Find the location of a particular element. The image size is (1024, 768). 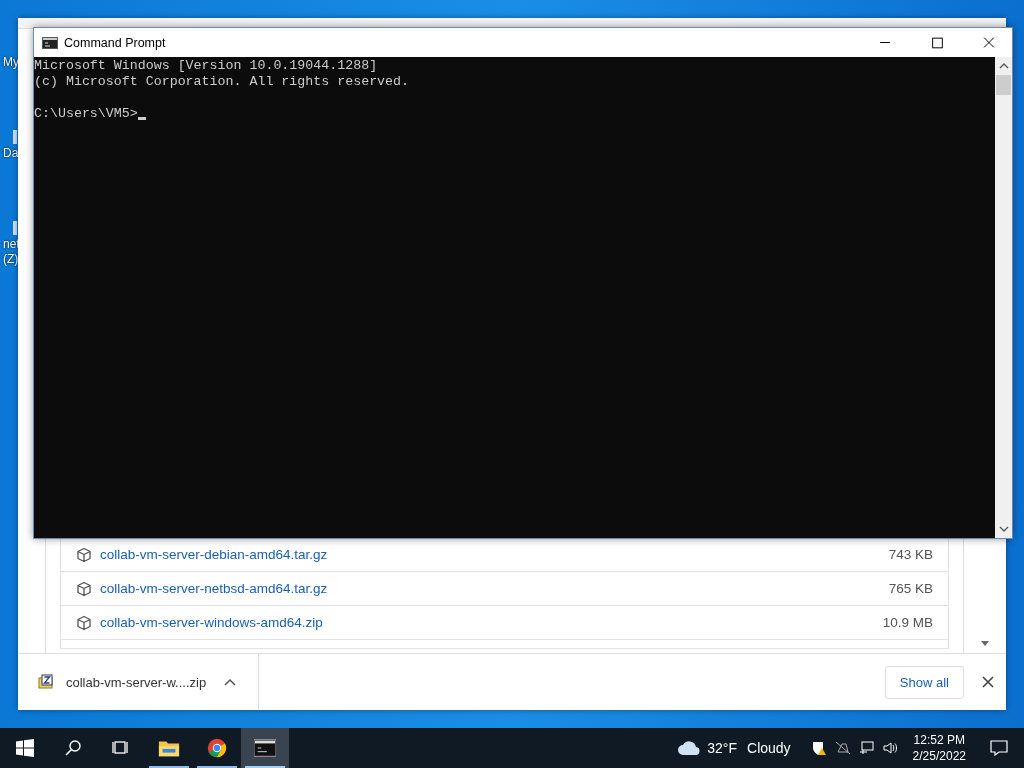

task-view-icon is located at coordinates (121, 748).